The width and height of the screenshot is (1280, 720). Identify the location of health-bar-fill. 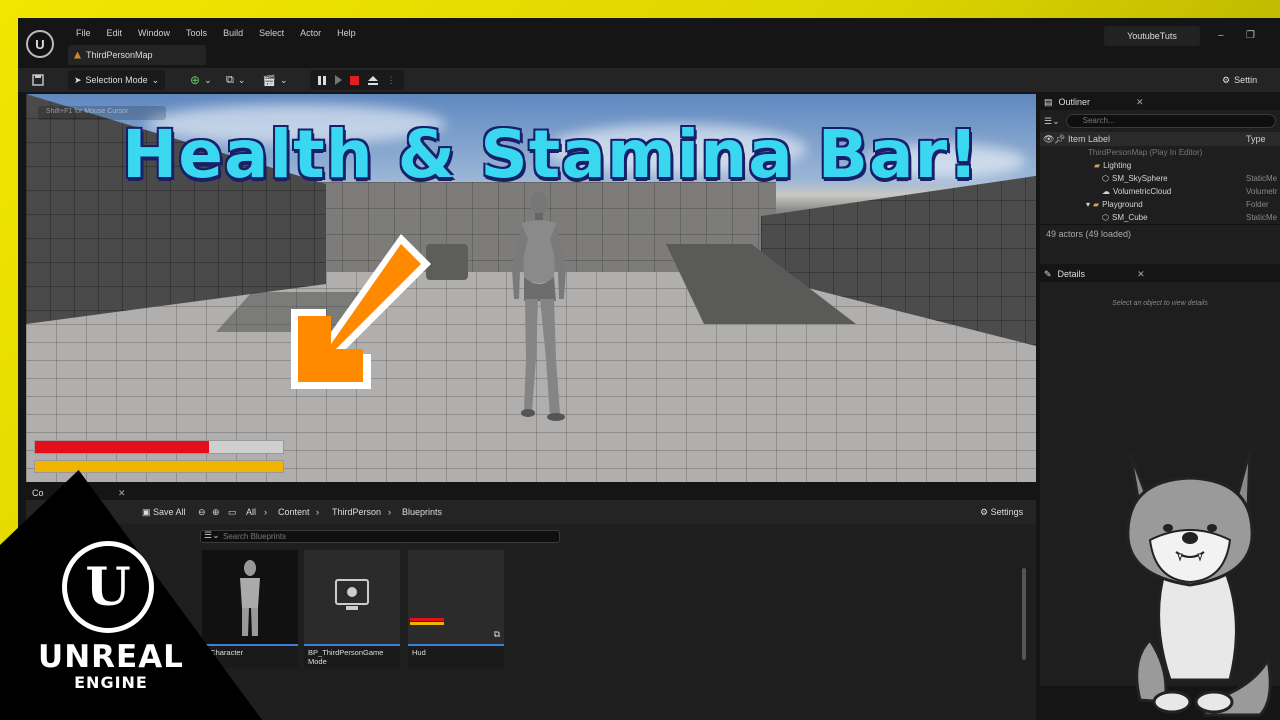
(122, 447).